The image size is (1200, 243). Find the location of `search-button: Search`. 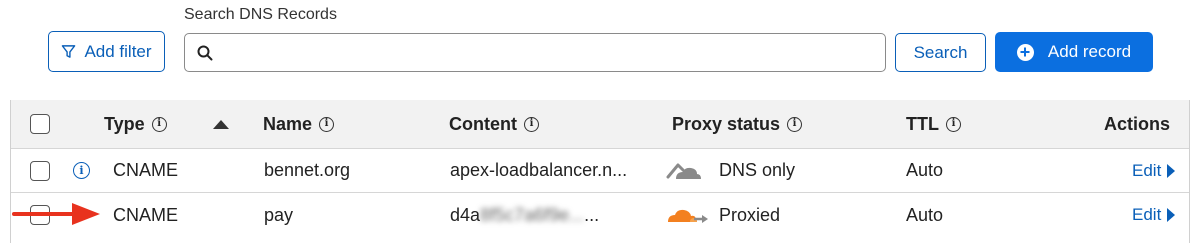

search-button: Search is located at coordinates (940, 52).